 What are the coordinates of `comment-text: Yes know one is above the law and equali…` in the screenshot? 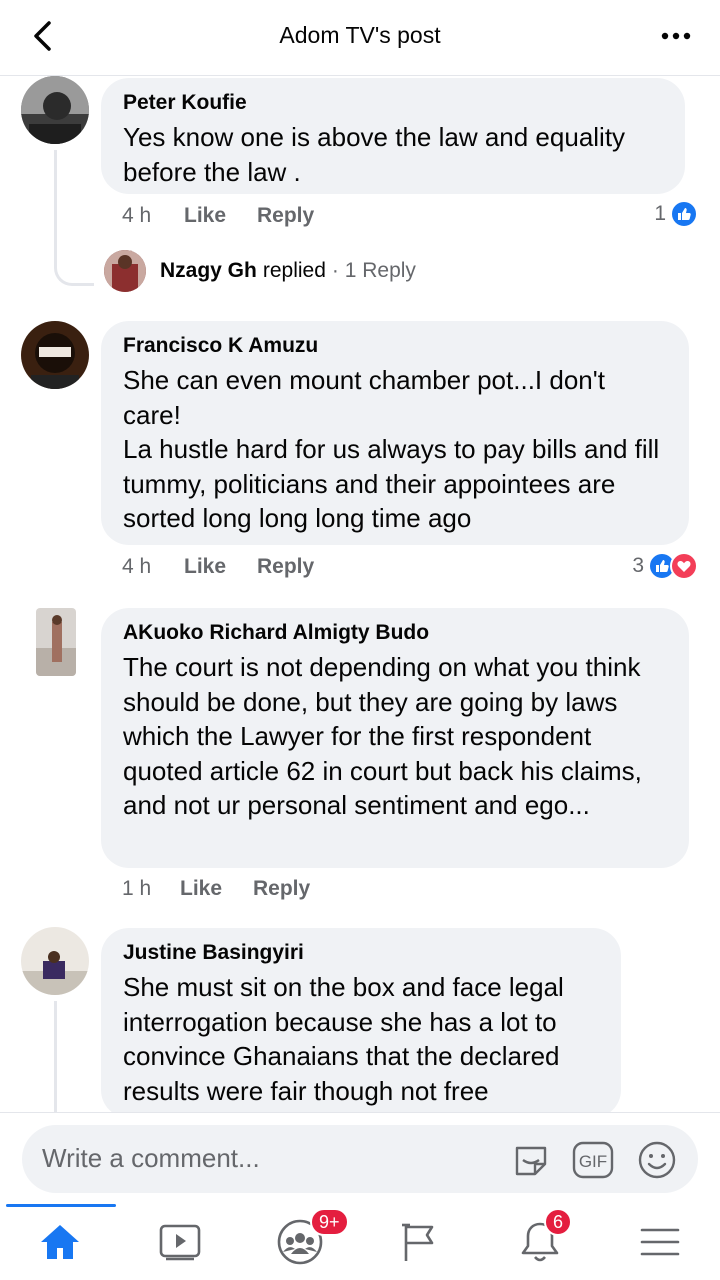 It's located at (374, 154).